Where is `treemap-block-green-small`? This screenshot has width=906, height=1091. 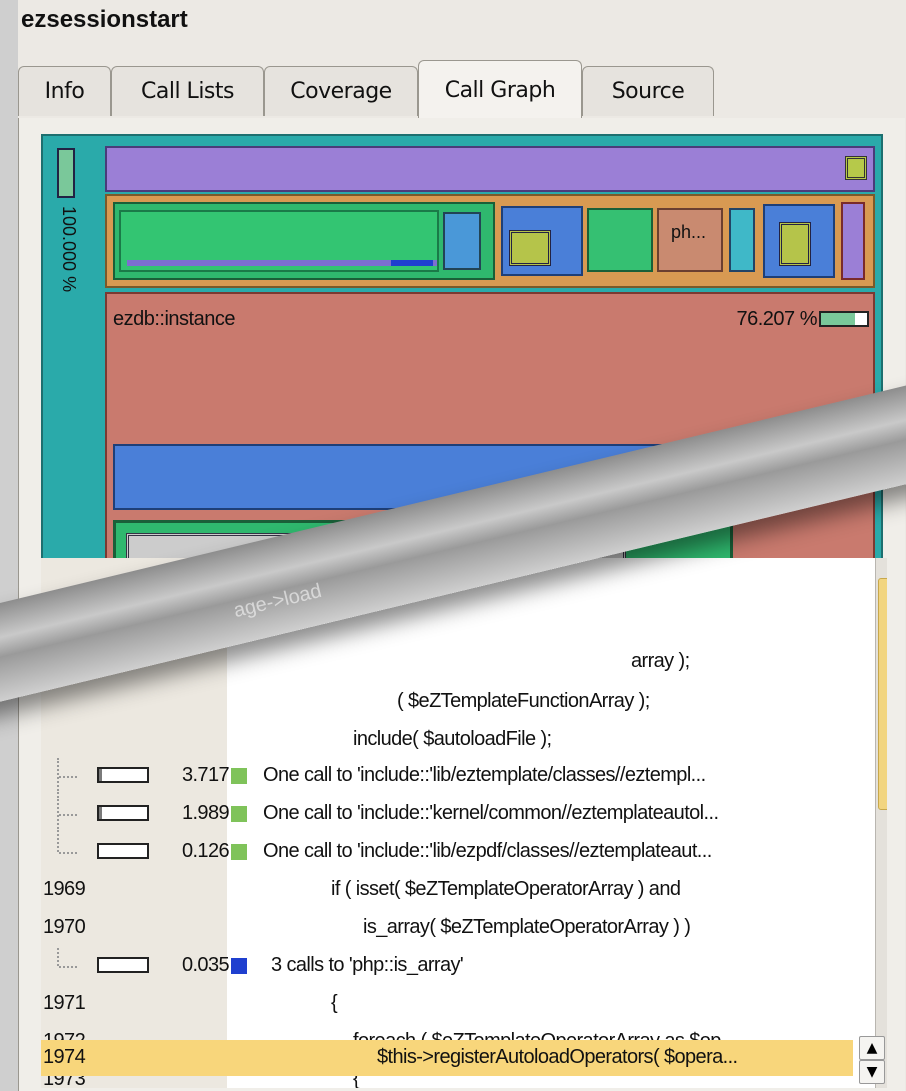
treemap-block-green-small is located at coordinates (620, 240).